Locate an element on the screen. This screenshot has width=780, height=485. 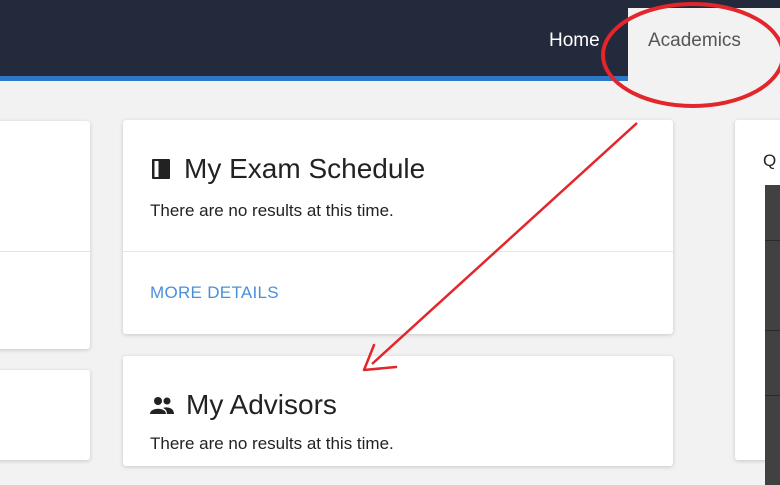
left-card-divider is located at coordinates (45, 251).